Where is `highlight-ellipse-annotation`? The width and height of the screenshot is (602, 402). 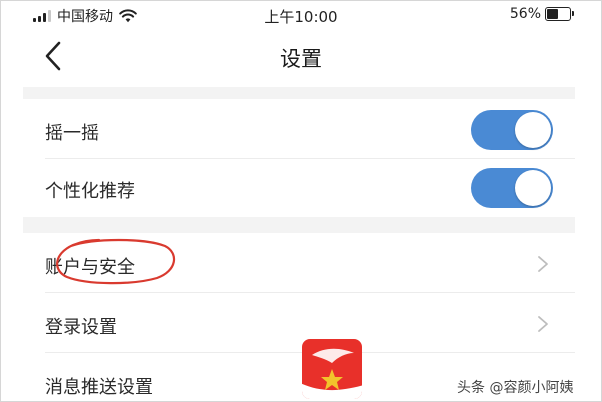 highlight-ellipse-annotation is located at coordinates (115, 261).